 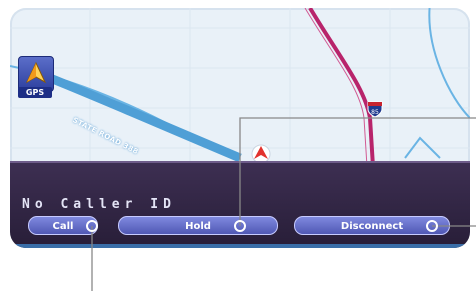 I want to click on interstate-number: 85, so click(x=375, y=112).